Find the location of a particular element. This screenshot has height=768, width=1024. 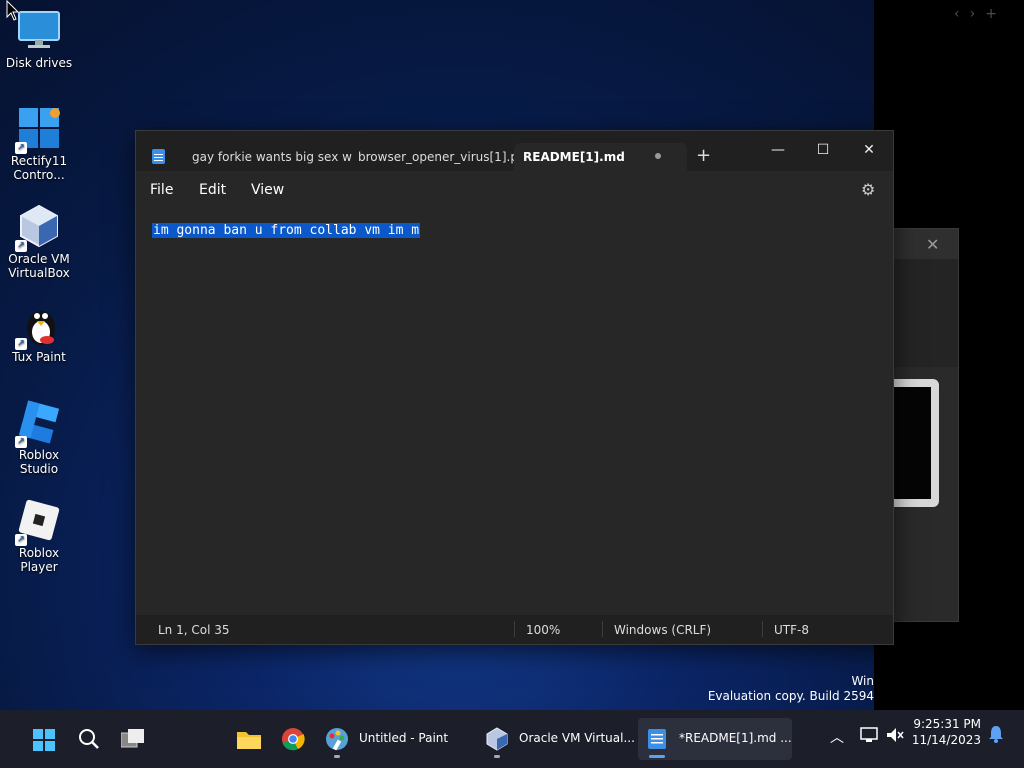

task-view-icon is located at coordinates (132, 738).